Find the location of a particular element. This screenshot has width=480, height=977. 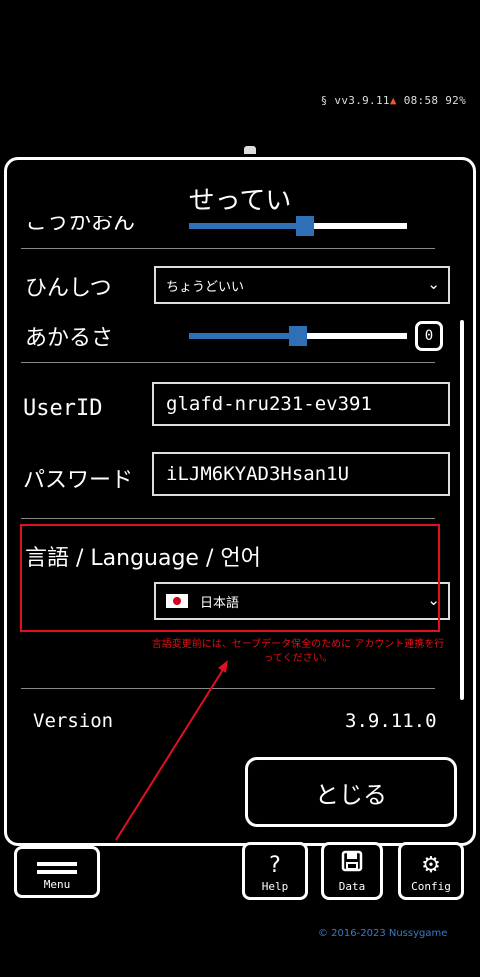

config-label: Config is located at coordinates (431, 886).